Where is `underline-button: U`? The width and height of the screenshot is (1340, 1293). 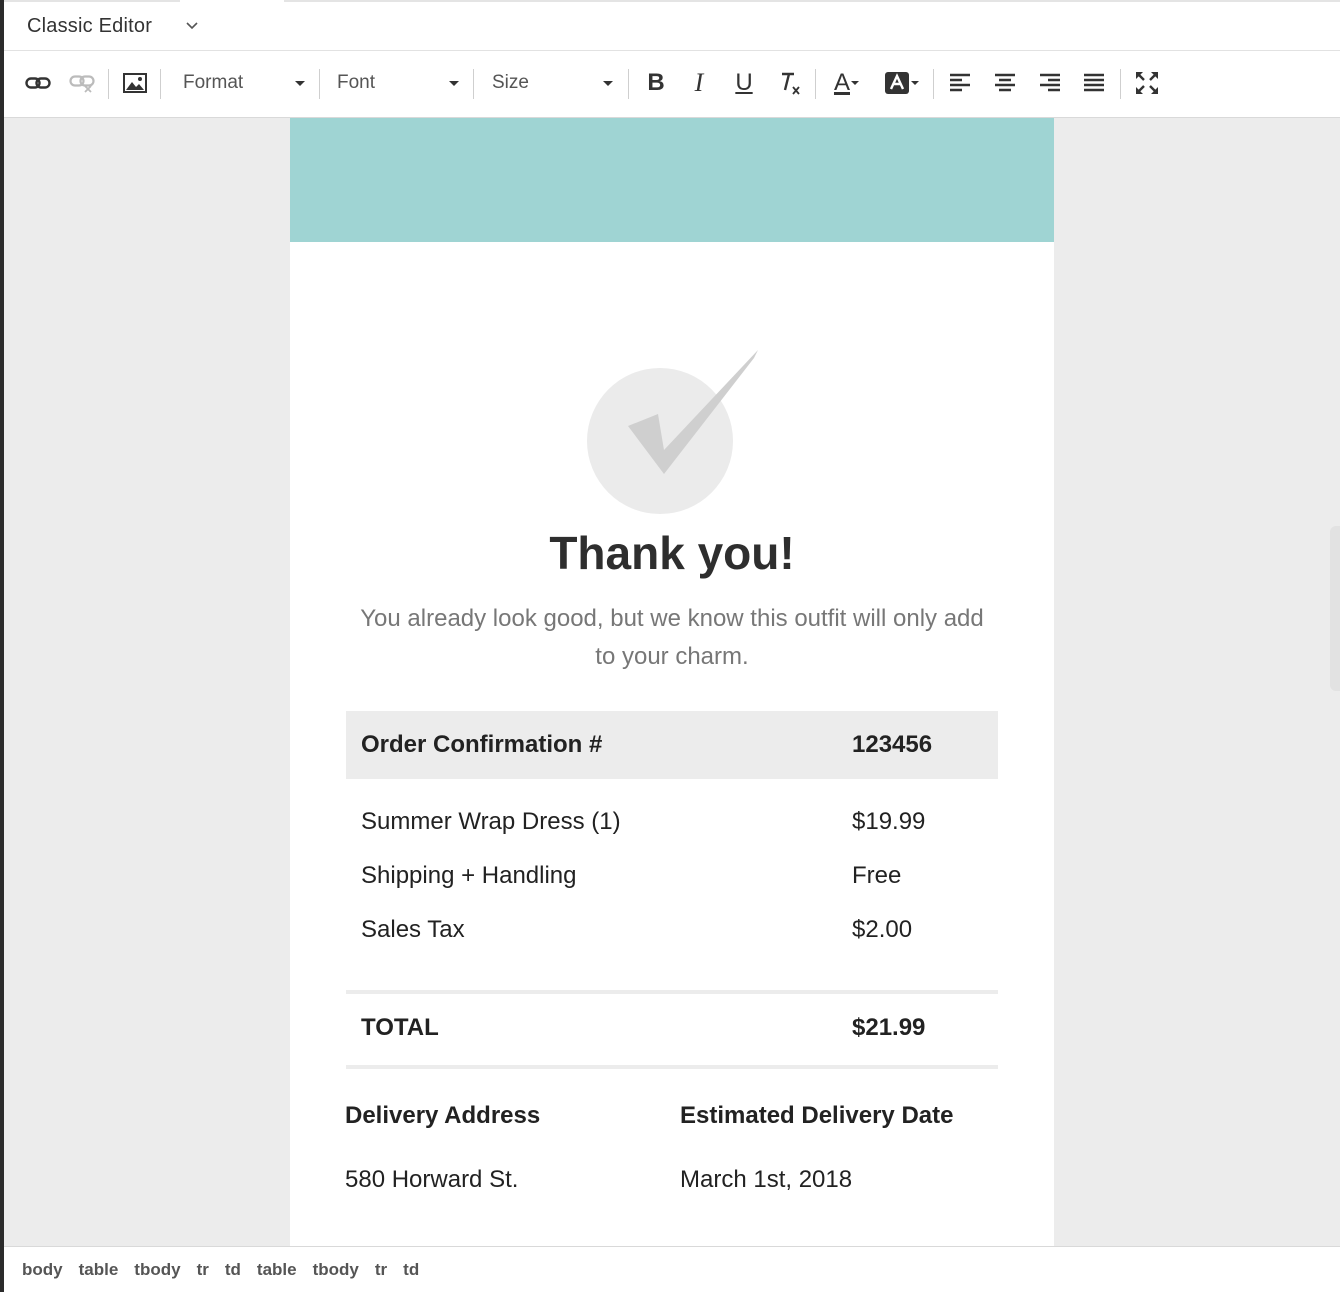 underline-button: U is located at coordinates (744, 83).